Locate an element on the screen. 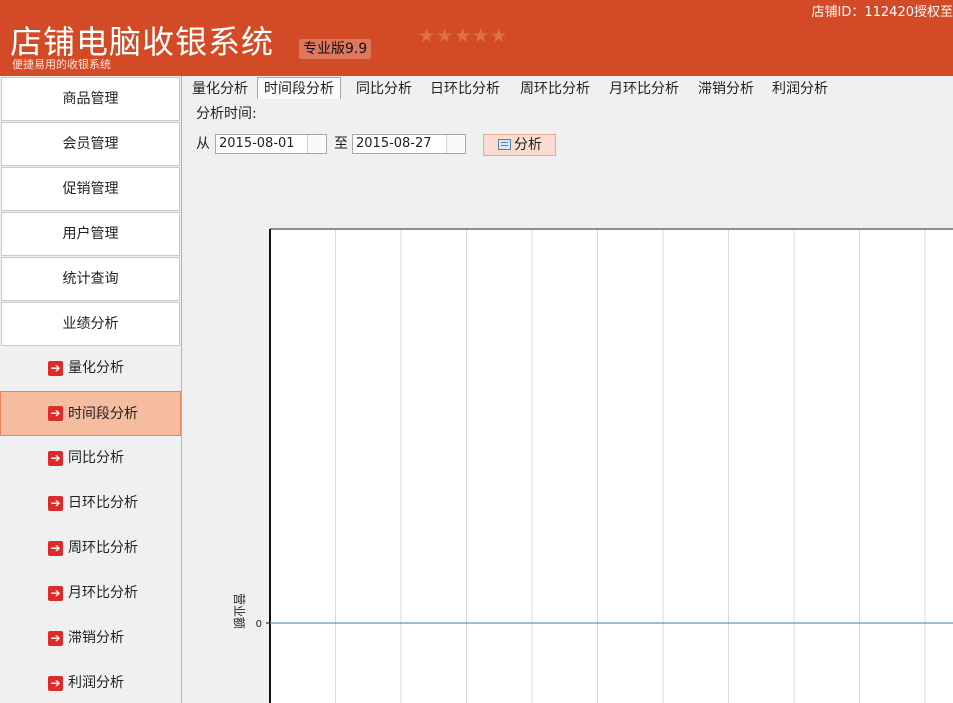 This screenshot has width=953, height=703. submenu-item-slow-moving-analysis: ➔ 滞销分析 is located at coordinates (90, 638).